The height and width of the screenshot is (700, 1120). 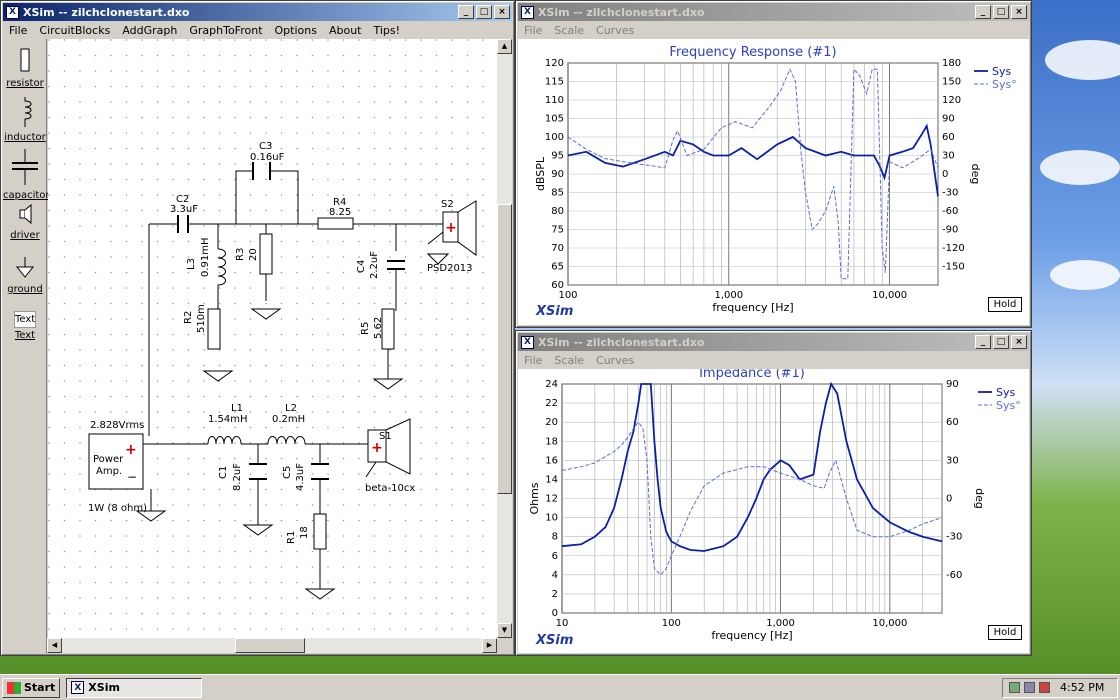 I want to click on horizontal-scrollbar: ◀ ▶, so click(x=272, y=645).